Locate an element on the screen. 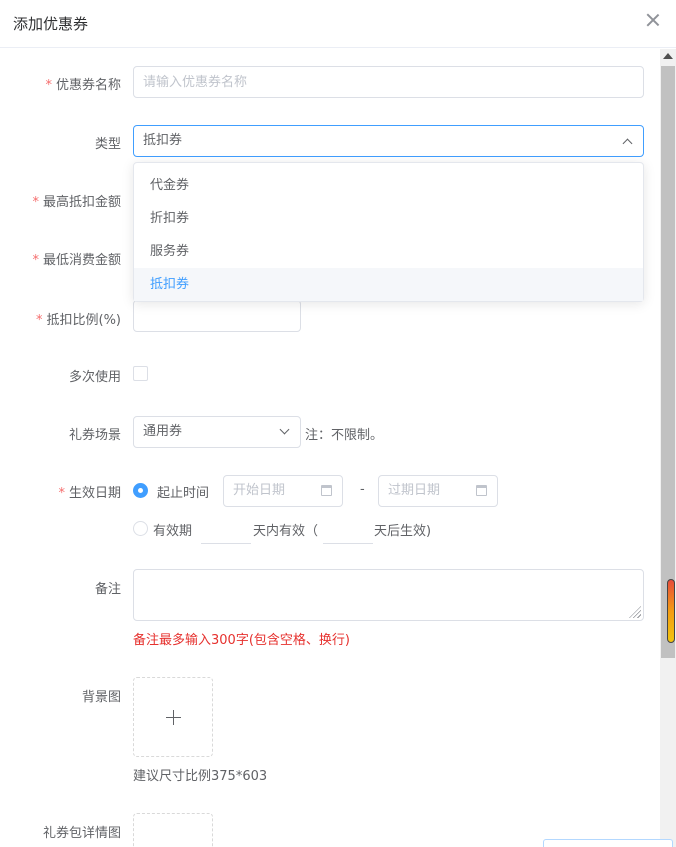 This screenshot has width=676, height=847. background-label: 背景图 is located at coordinates (101, 697).